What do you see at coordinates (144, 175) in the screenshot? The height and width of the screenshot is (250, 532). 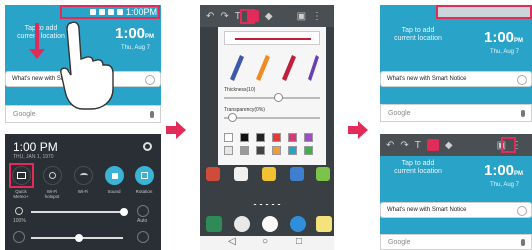 I see `rotation-tile` at bounding box center [144, 175].